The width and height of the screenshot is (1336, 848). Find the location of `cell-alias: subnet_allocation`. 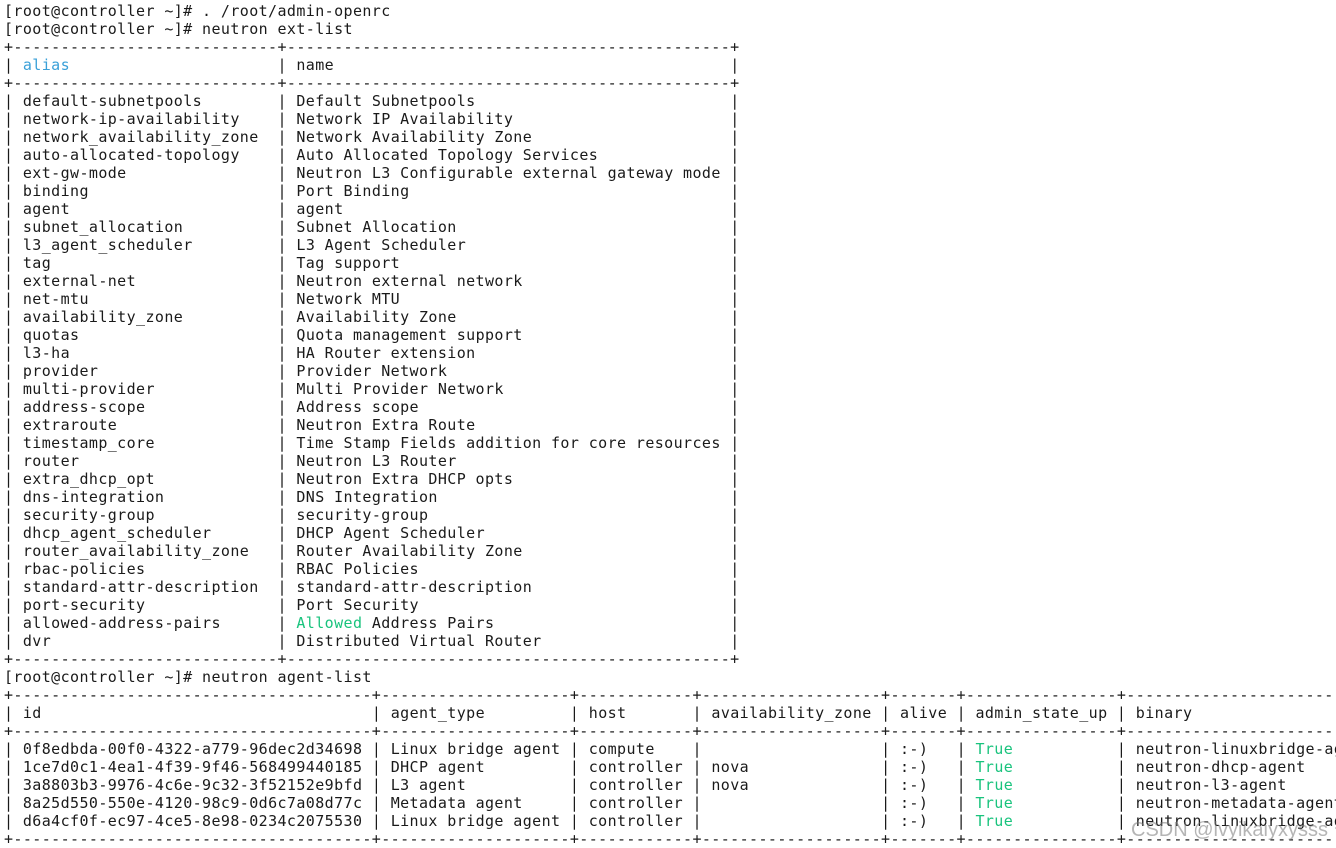

cell-alias: subnet_allocation is located at coordinates (103, 227).